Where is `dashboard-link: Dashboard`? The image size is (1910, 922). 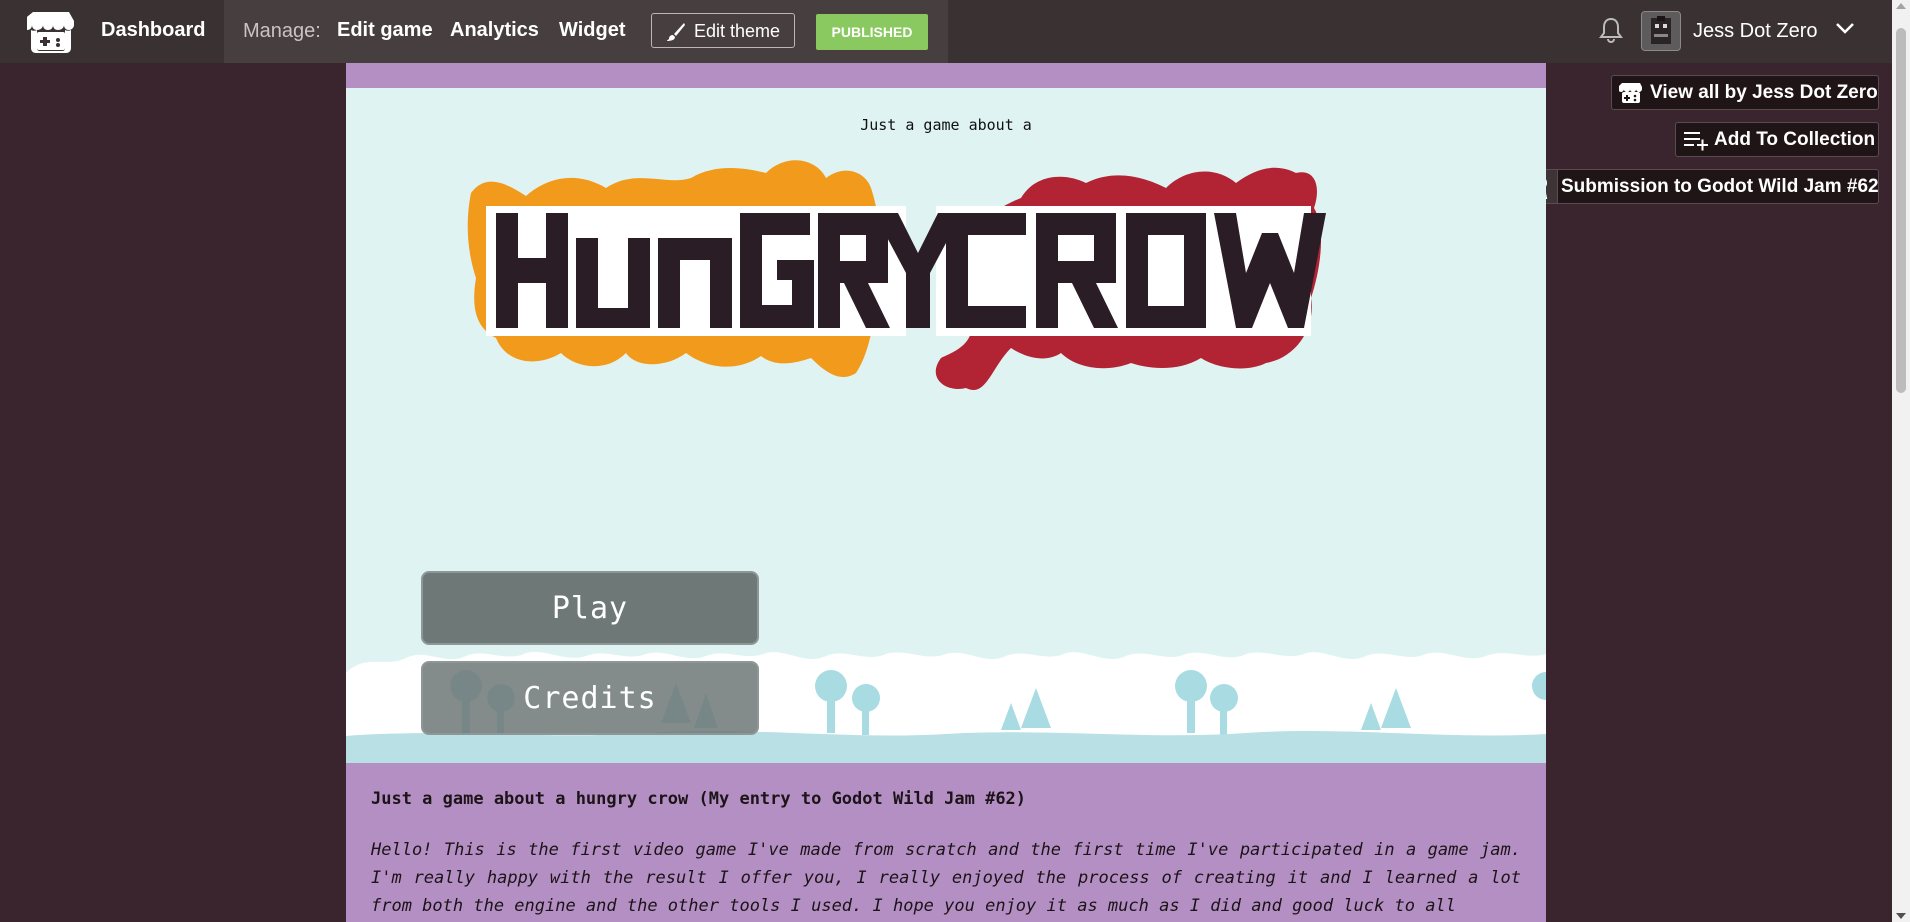
dashboard-link: Dashboard is located at coordinates (153, 30).